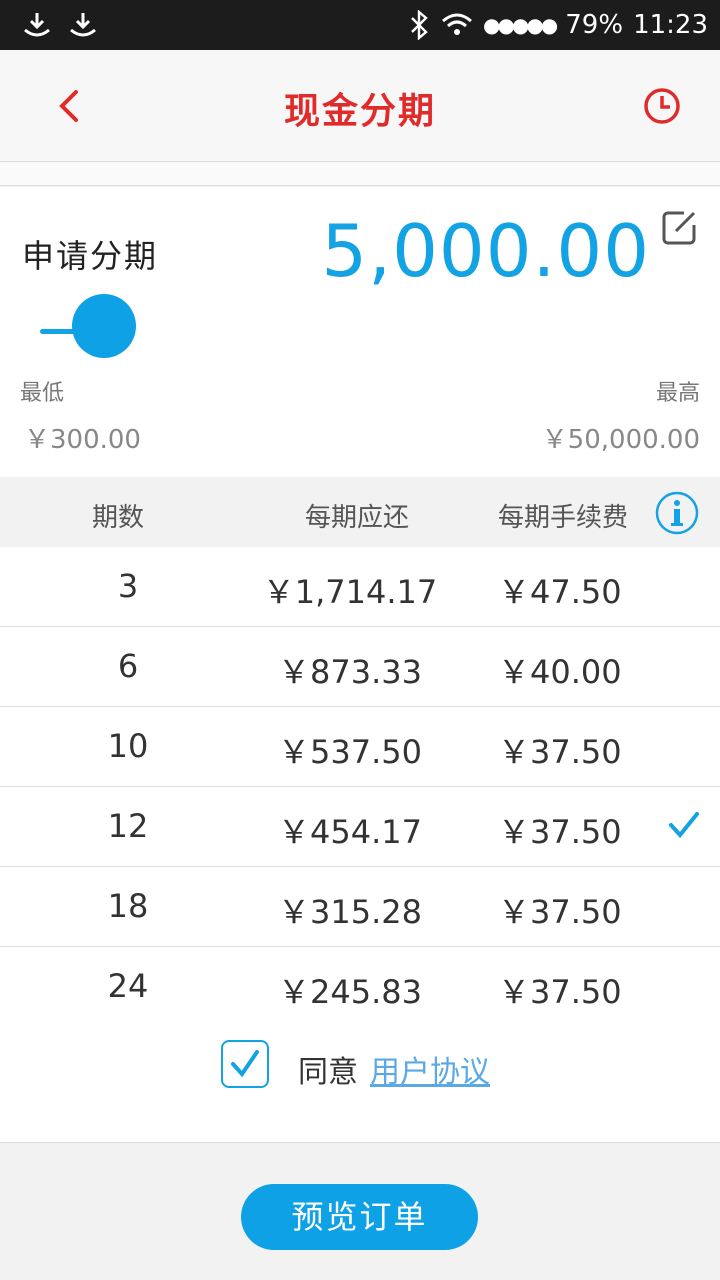 The width and height of the screenshot is (720, 1280). What do you see at coordinates (594, 25) in the screenshot?
I see `battery-level: 79%` at bounding box center [594, 25].